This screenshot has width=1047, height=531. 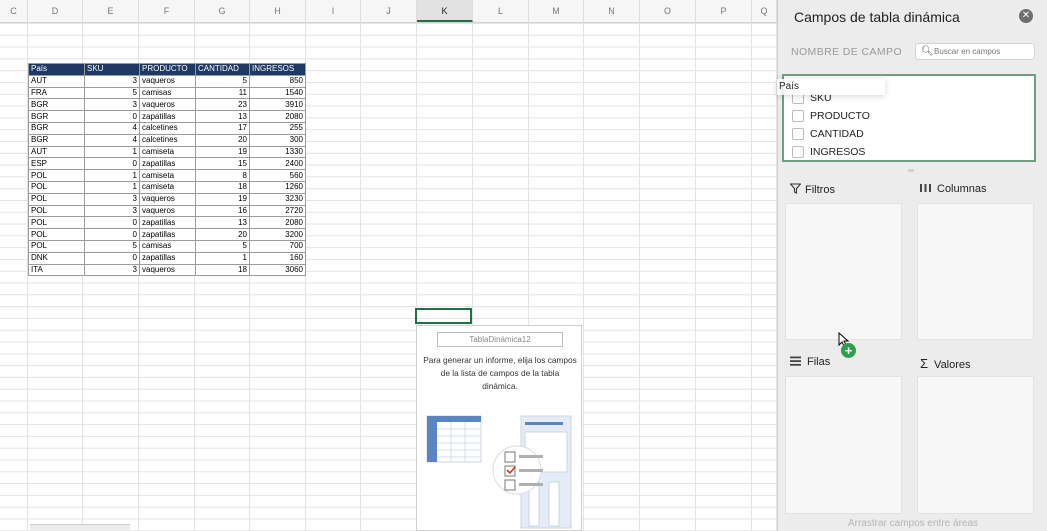 What do you see at coordinates (277, 105) in the screenshot?
I see `table-cell: 3910` at bounding box center [277, 105].